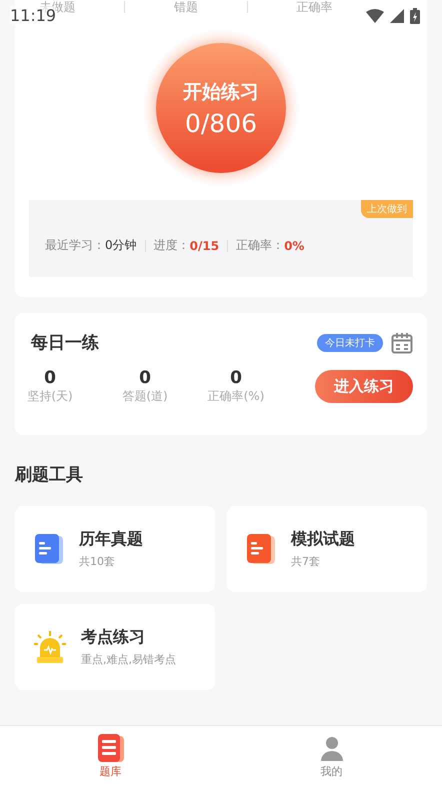 The image size is (442, 786). What do you see at coordinates (331, 756) in the screenshot?
I see `tab: 我的` at bounding box center [331, 756].